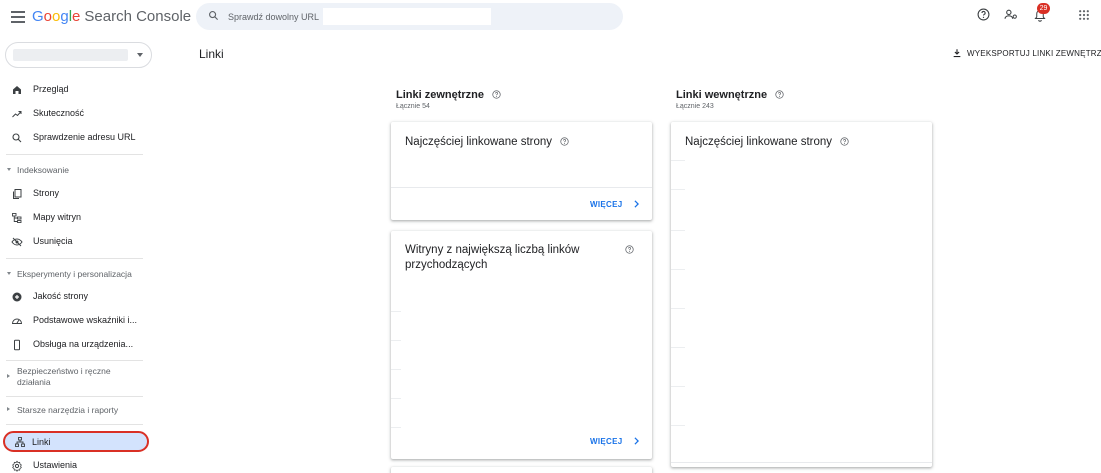 This screenshot has width=1101, height=473. Describe the element at coordinates (111, 16) in the screenshot. I see `app-logo: Google Search Console` at that location.